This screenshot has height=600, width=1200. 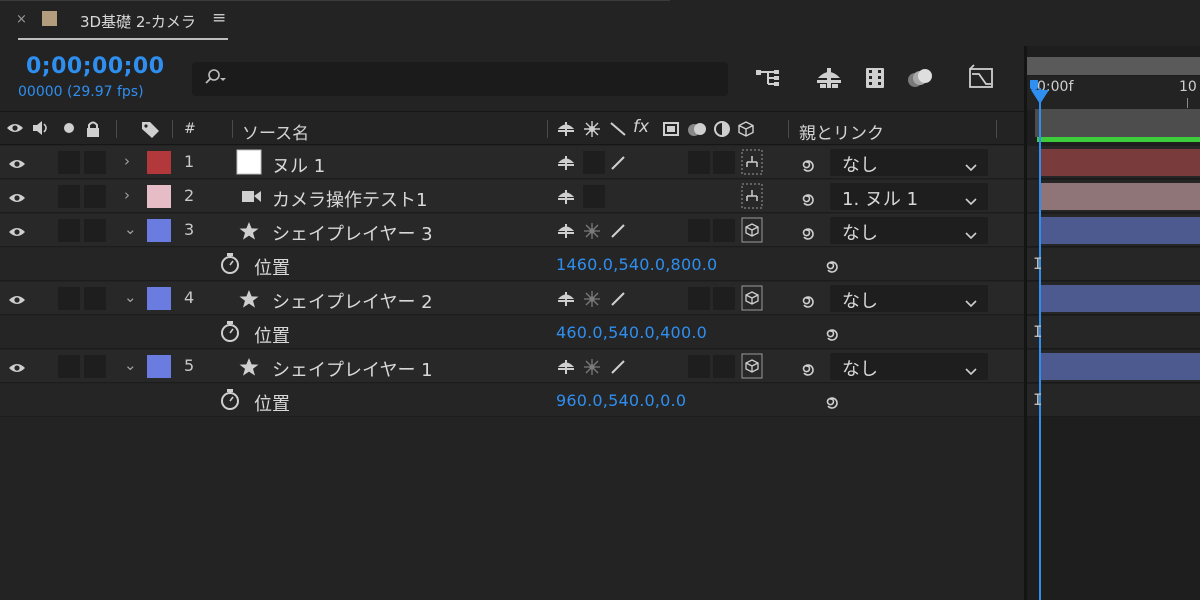 I want to click on parent-link-column-label: 親とリンク, so click(x=841, y=131).